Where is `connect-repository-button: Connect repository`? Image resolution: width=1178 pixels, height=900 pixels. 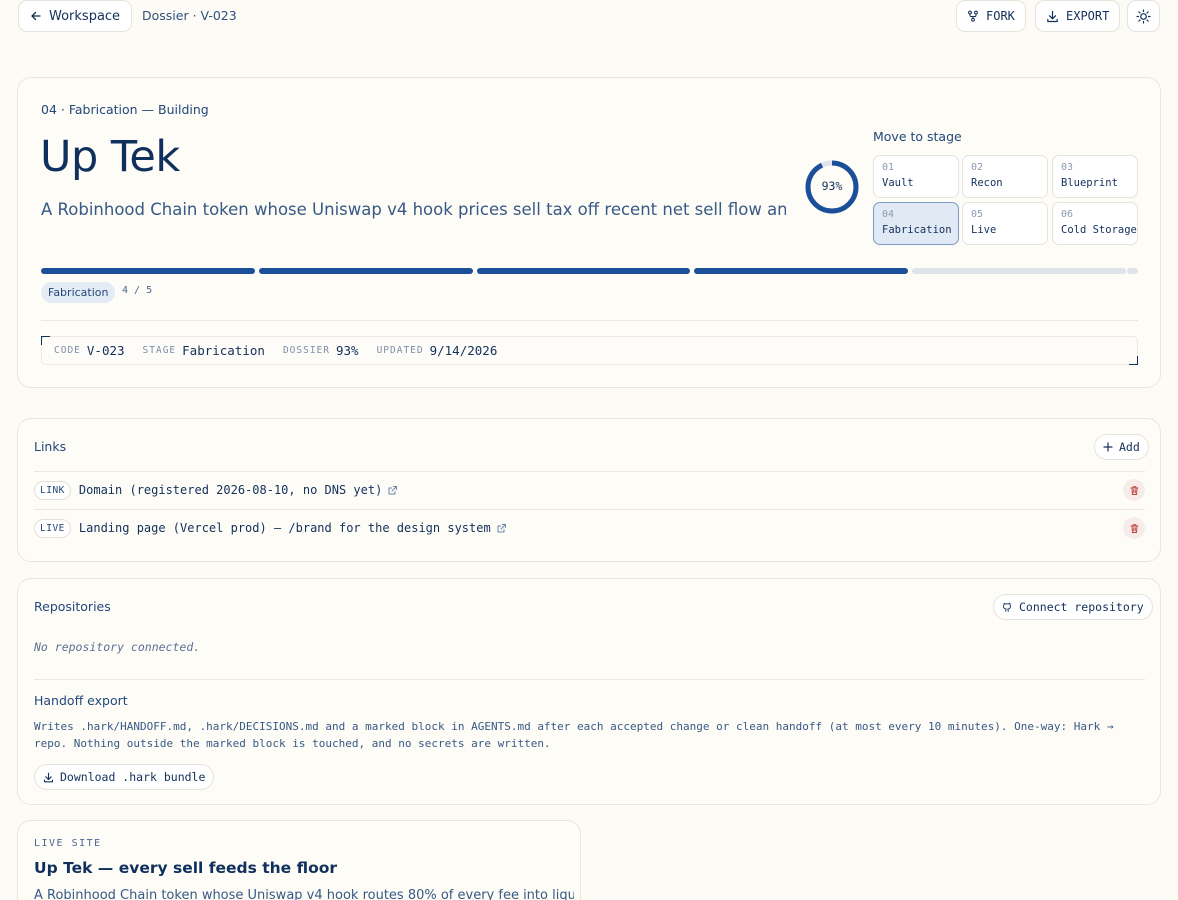
connect-repository-button: Connect repository is located at coordinates (1073, 607).